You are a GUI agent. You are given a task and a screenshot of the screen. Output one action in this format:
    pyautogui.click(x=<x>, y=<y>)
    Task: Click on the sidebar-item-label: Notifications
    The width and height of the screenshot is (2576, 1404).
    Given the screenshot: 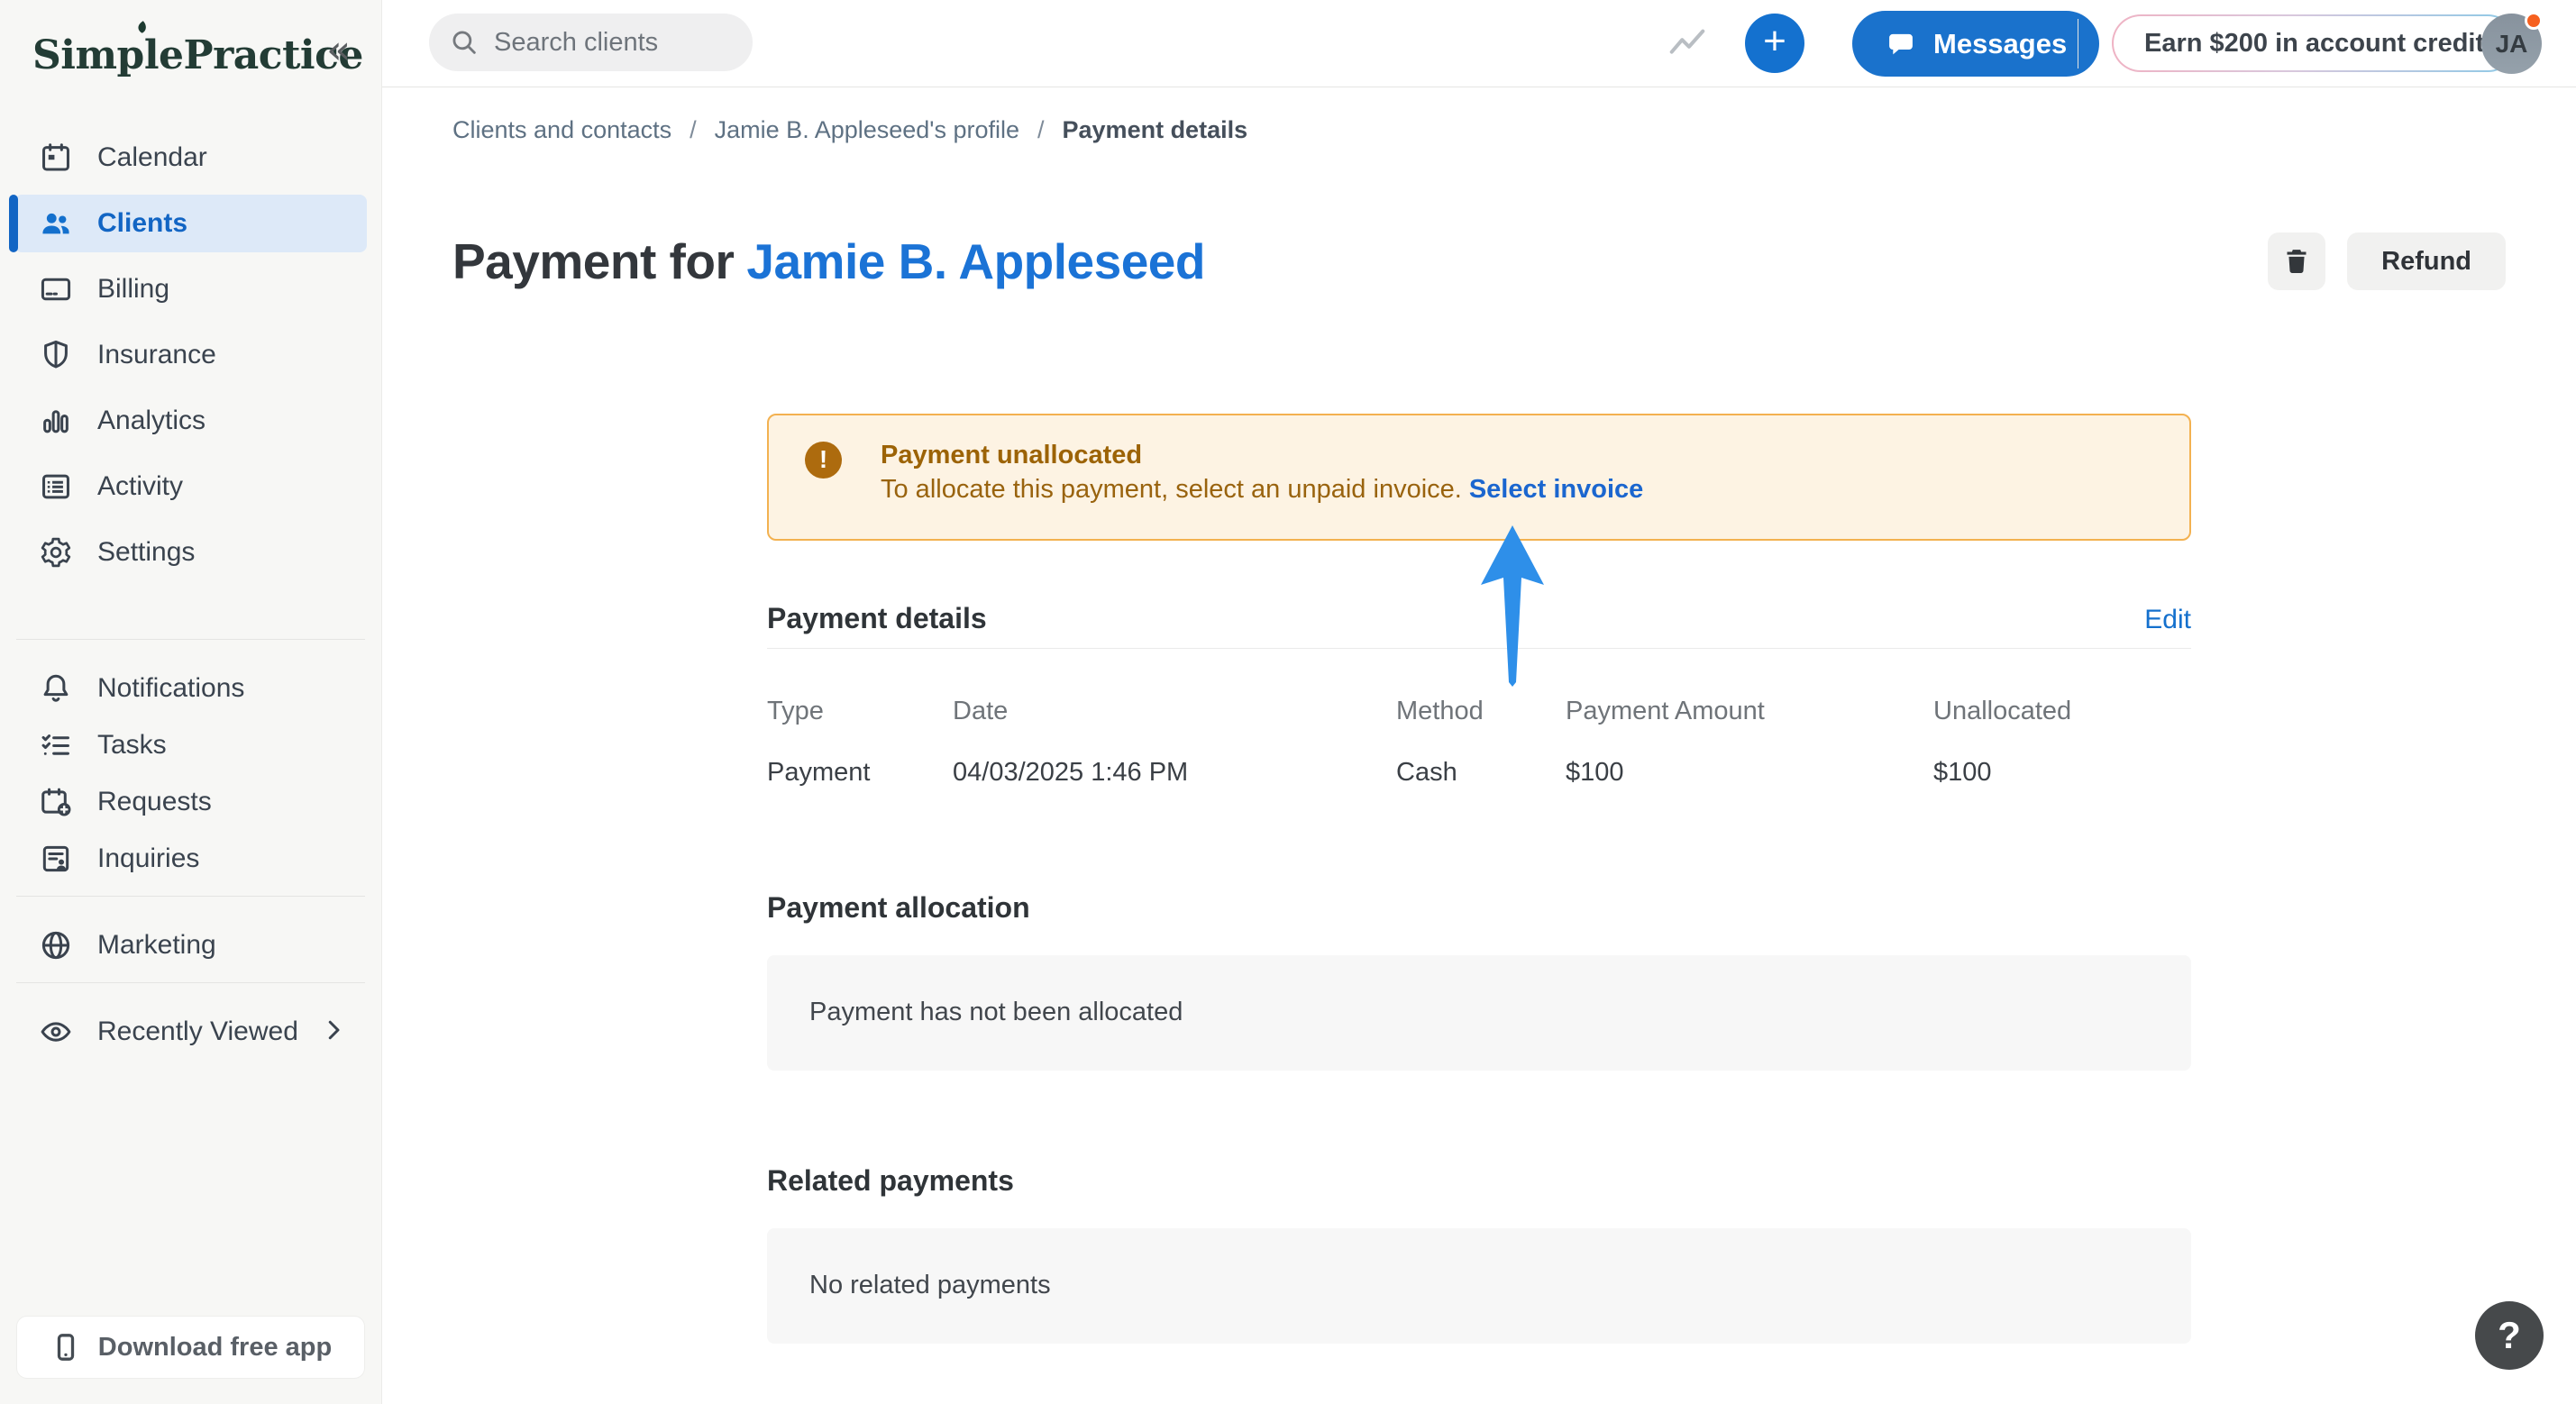 What is the action you would take?
    pyautogui.click(x=171, y=688)
    